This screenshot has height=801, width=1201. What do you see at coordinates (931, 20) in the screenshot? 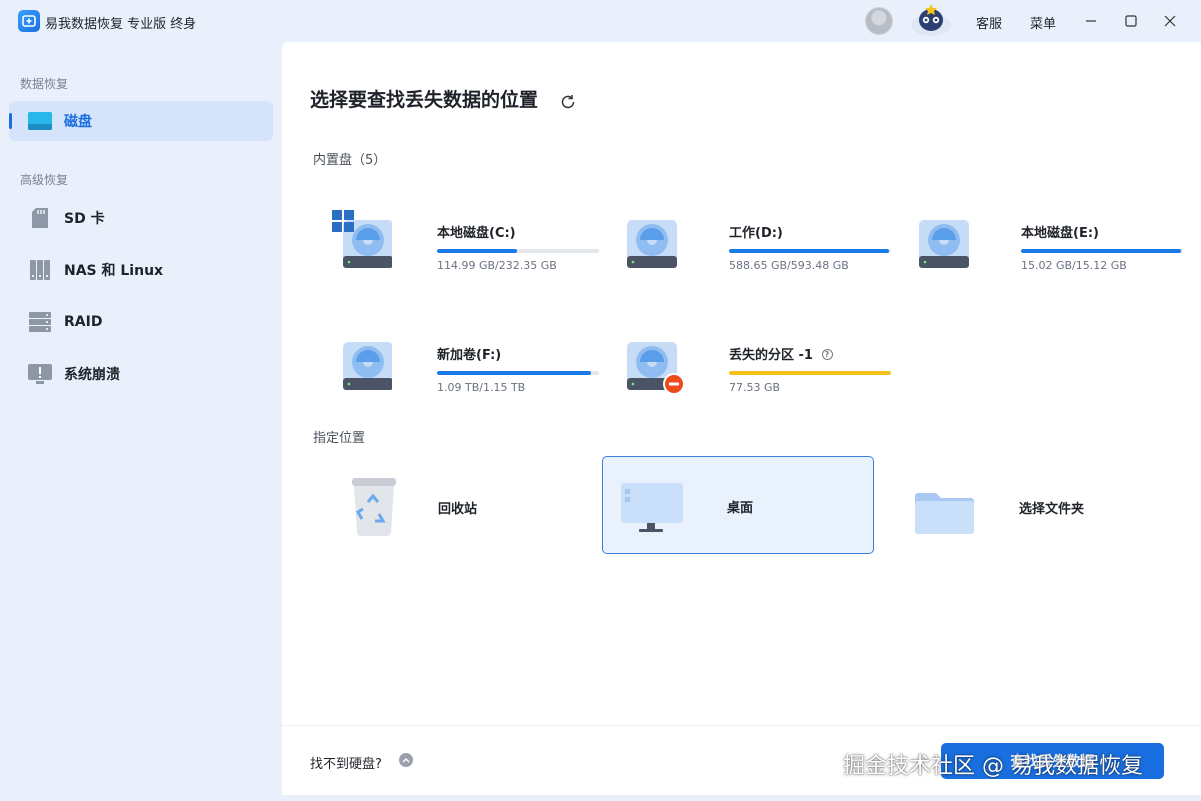
I see `mascot-icon` at bounding box center [931, 20].